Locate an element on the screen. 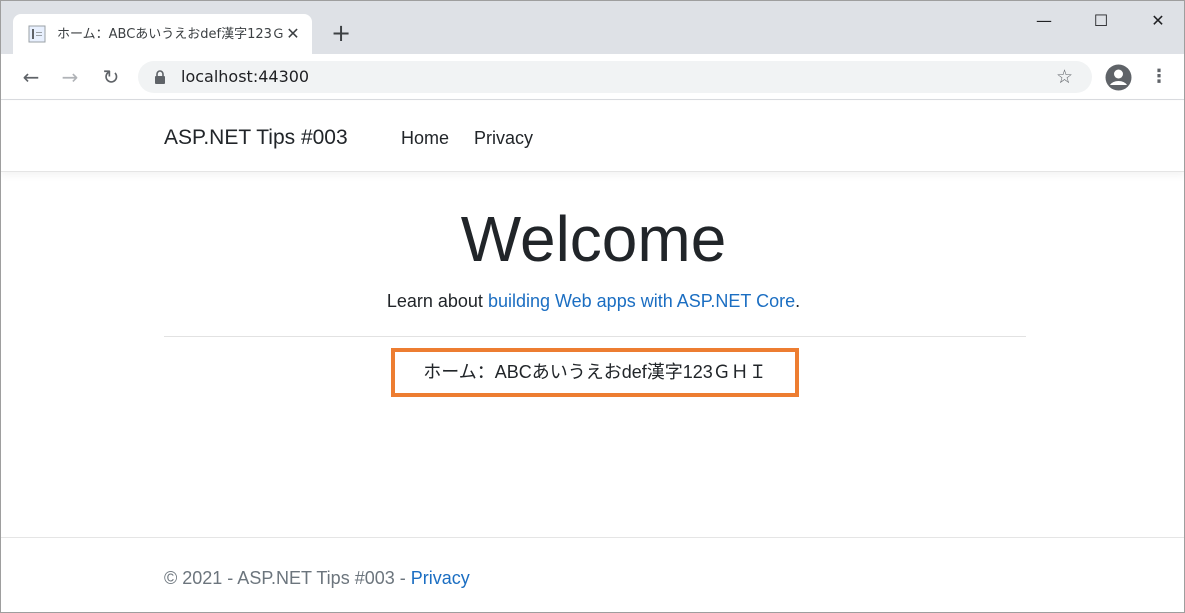 This screenshot has height=613, width=1185. highlighted-text: ホーム：ABCあいうえおdef漢字123ＧＨＩ is located at coordinates (595, 372).